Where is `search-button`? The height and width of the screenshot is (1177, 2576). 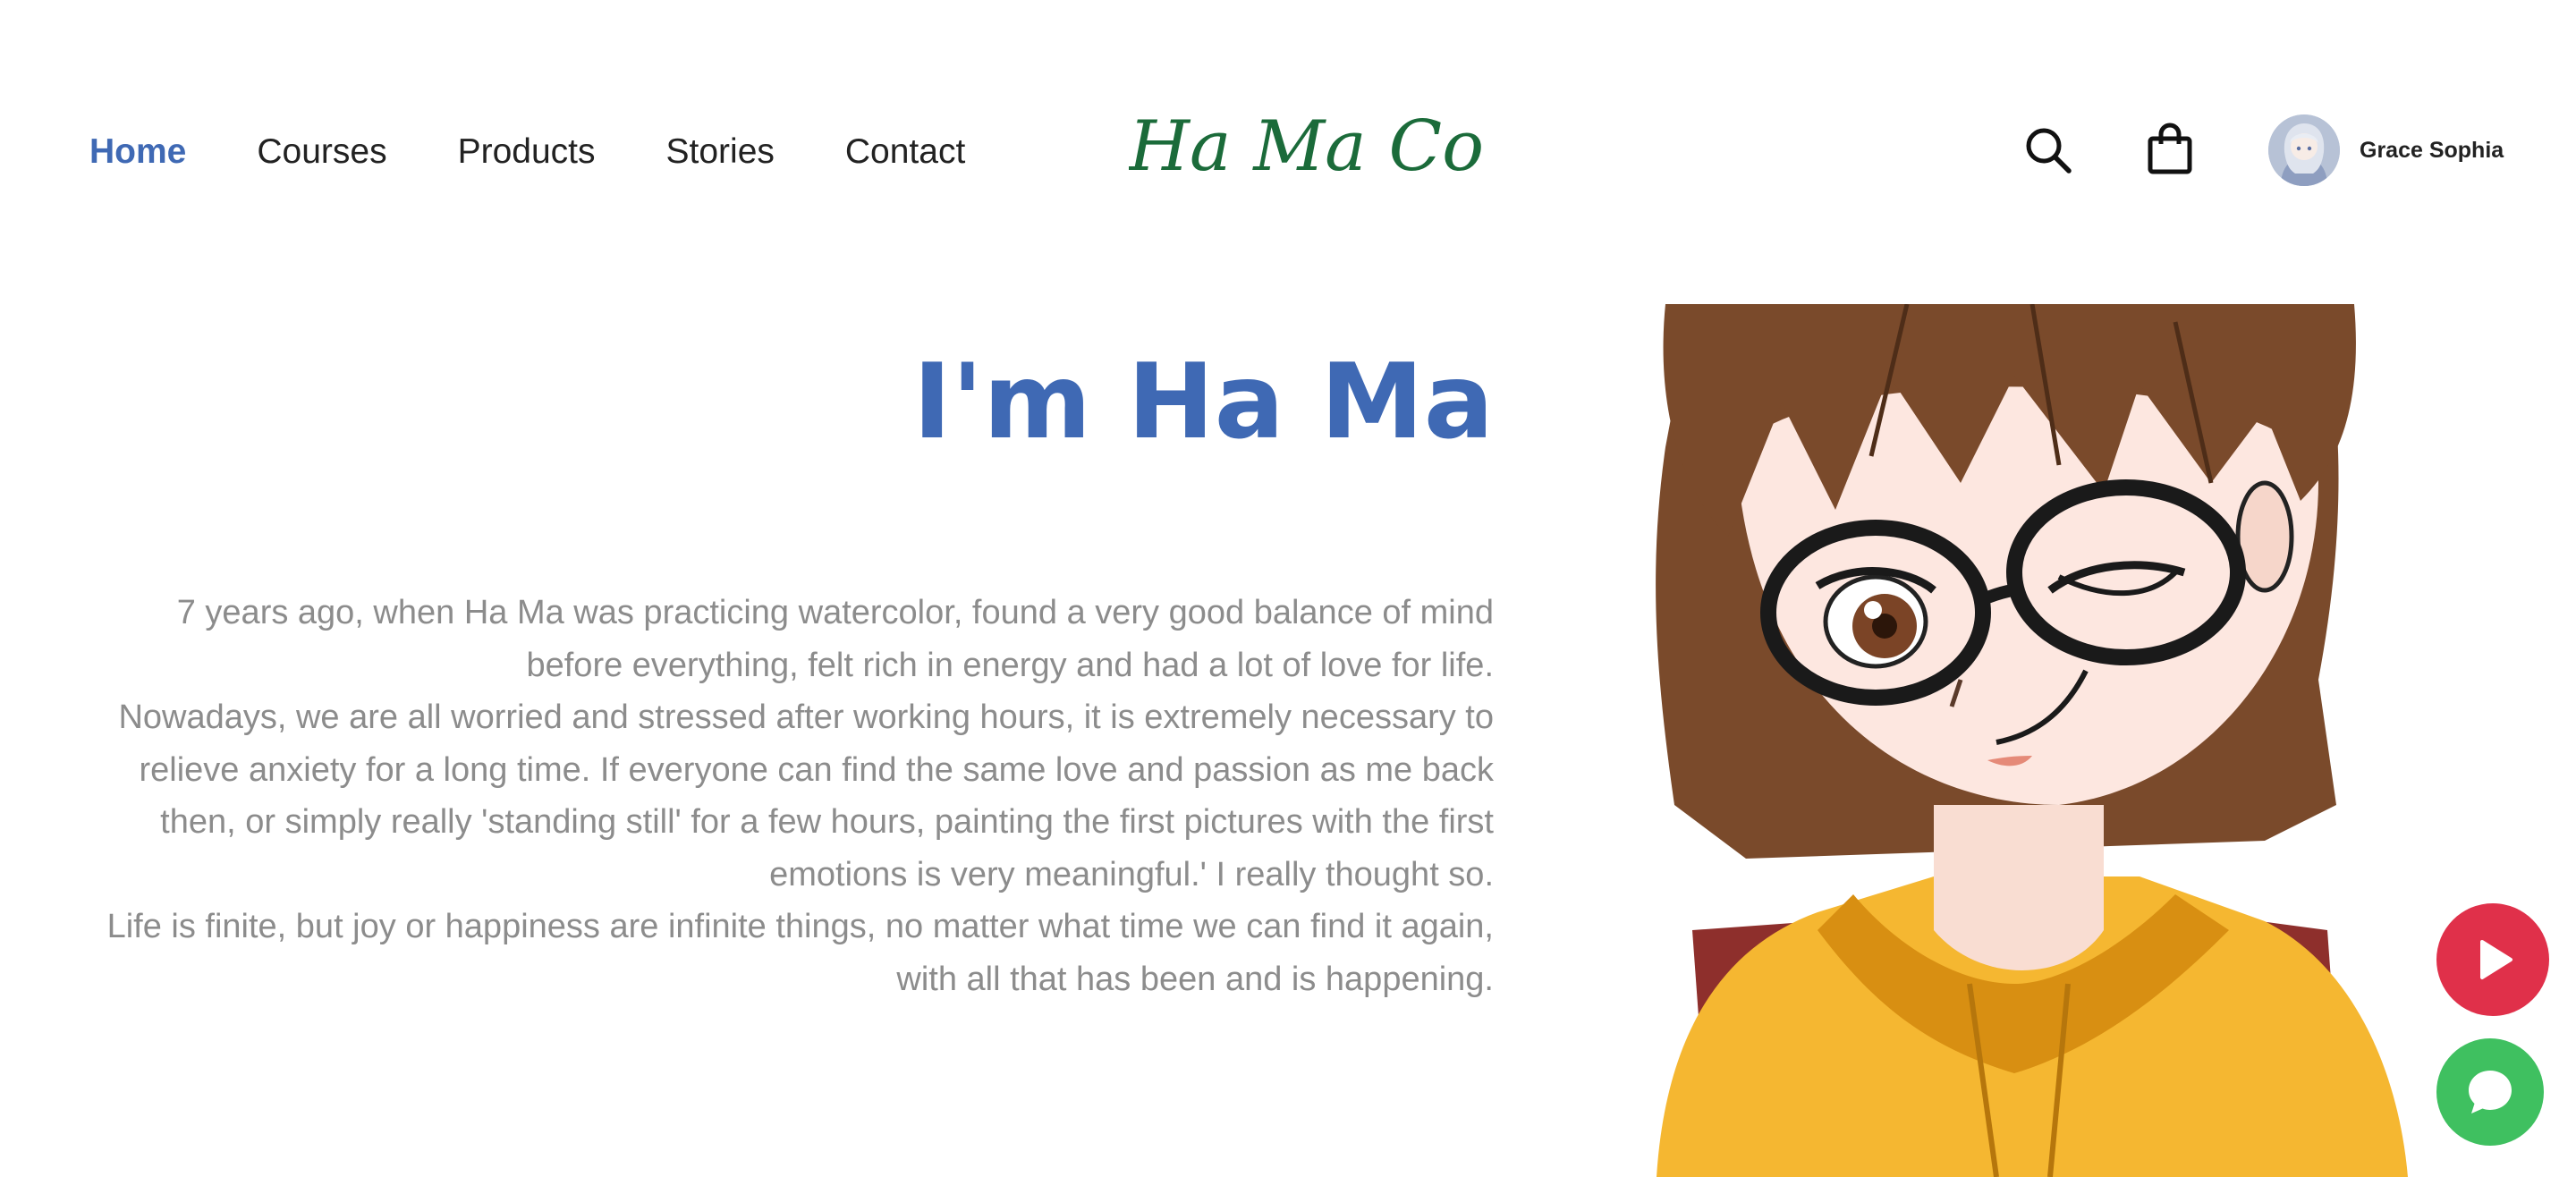 search-button is located at coordinates (2048, 150).